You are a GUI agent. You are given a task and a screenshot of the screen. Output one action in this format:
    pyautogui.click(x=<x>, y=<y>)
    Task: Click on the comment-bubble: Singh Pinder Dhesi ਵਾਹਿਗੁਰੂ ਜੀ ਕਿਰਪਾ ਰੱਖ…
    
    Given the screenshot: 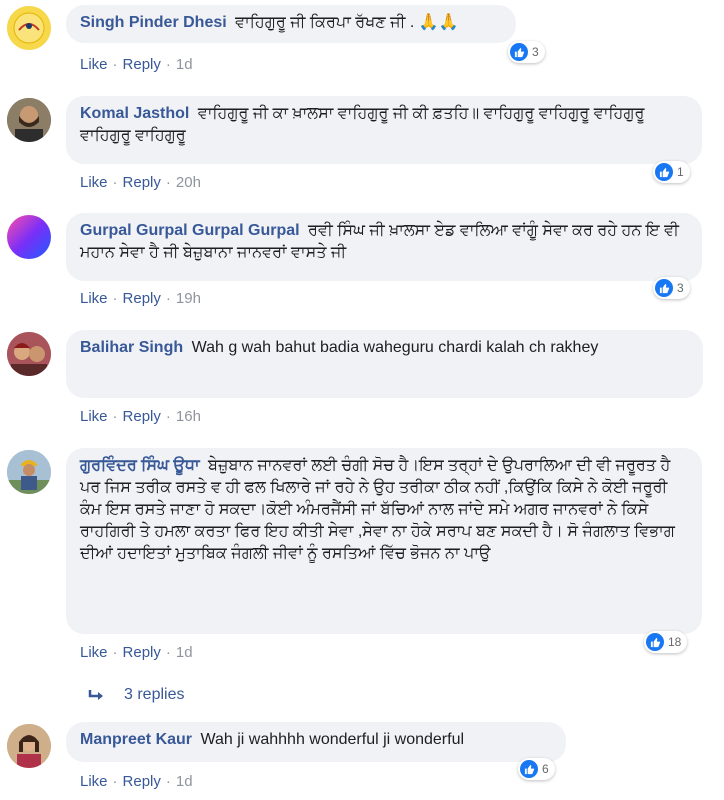 What is the action you would take?
    pyautogui.click(x=291, y=24)
    